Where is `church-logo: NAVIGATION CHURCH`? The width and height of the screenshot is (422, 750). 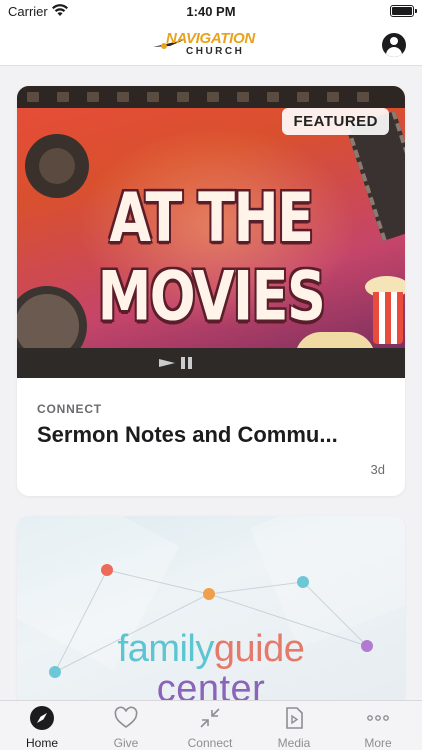 church-logo: NAVIGATION CHURCH is located at coordinates (213, 44).